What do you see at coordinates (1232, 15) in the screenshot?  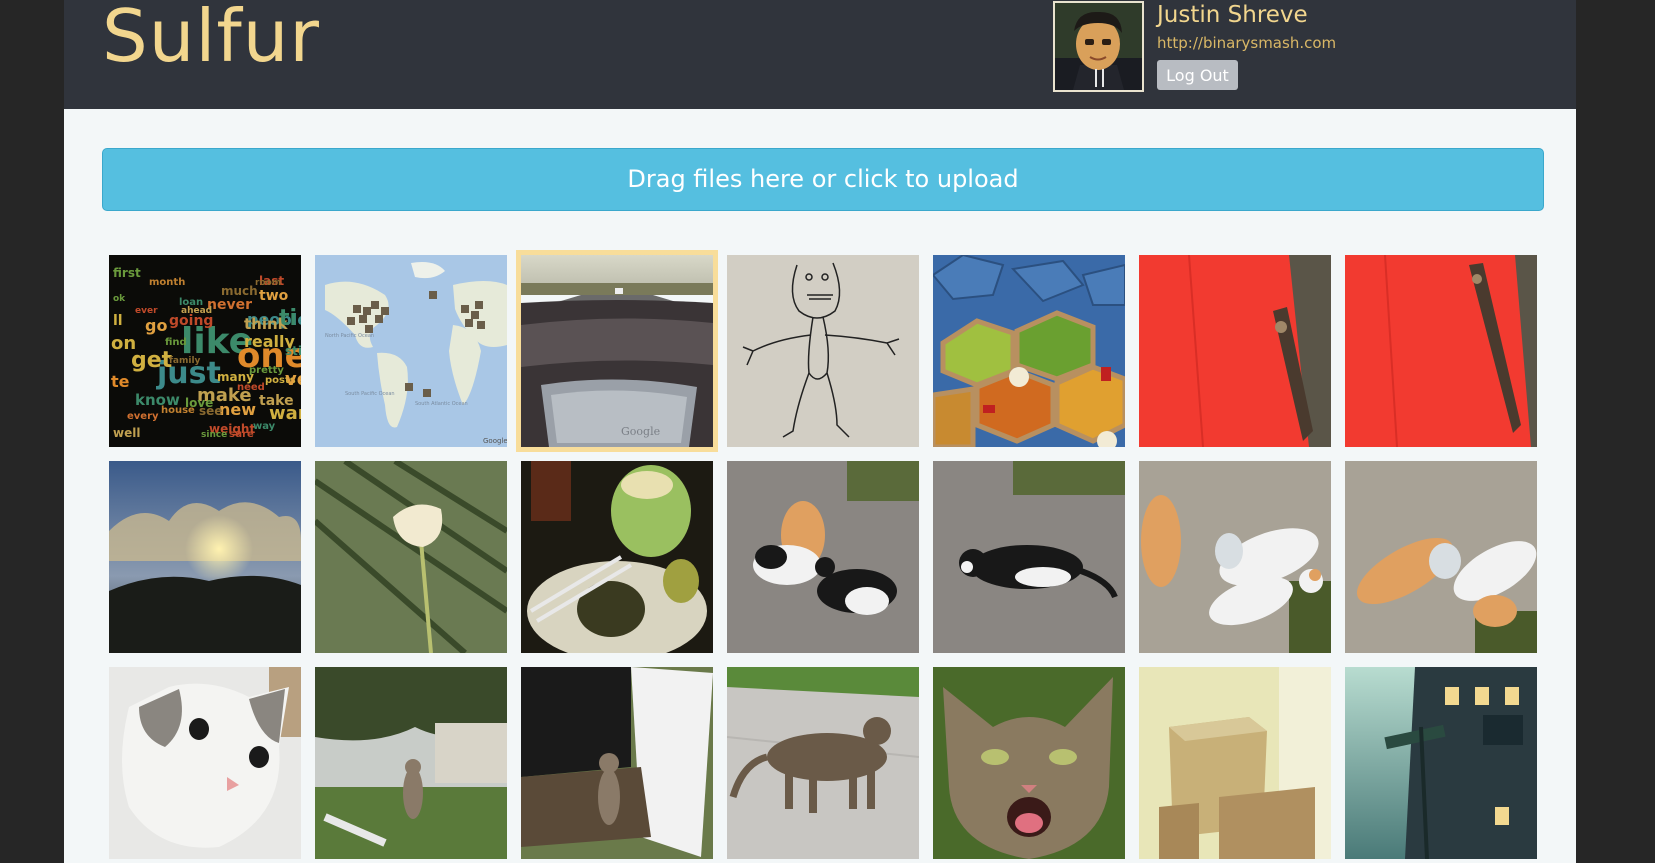 I see `user-name: Justin Shreve` at bounding box center [1232, 15].